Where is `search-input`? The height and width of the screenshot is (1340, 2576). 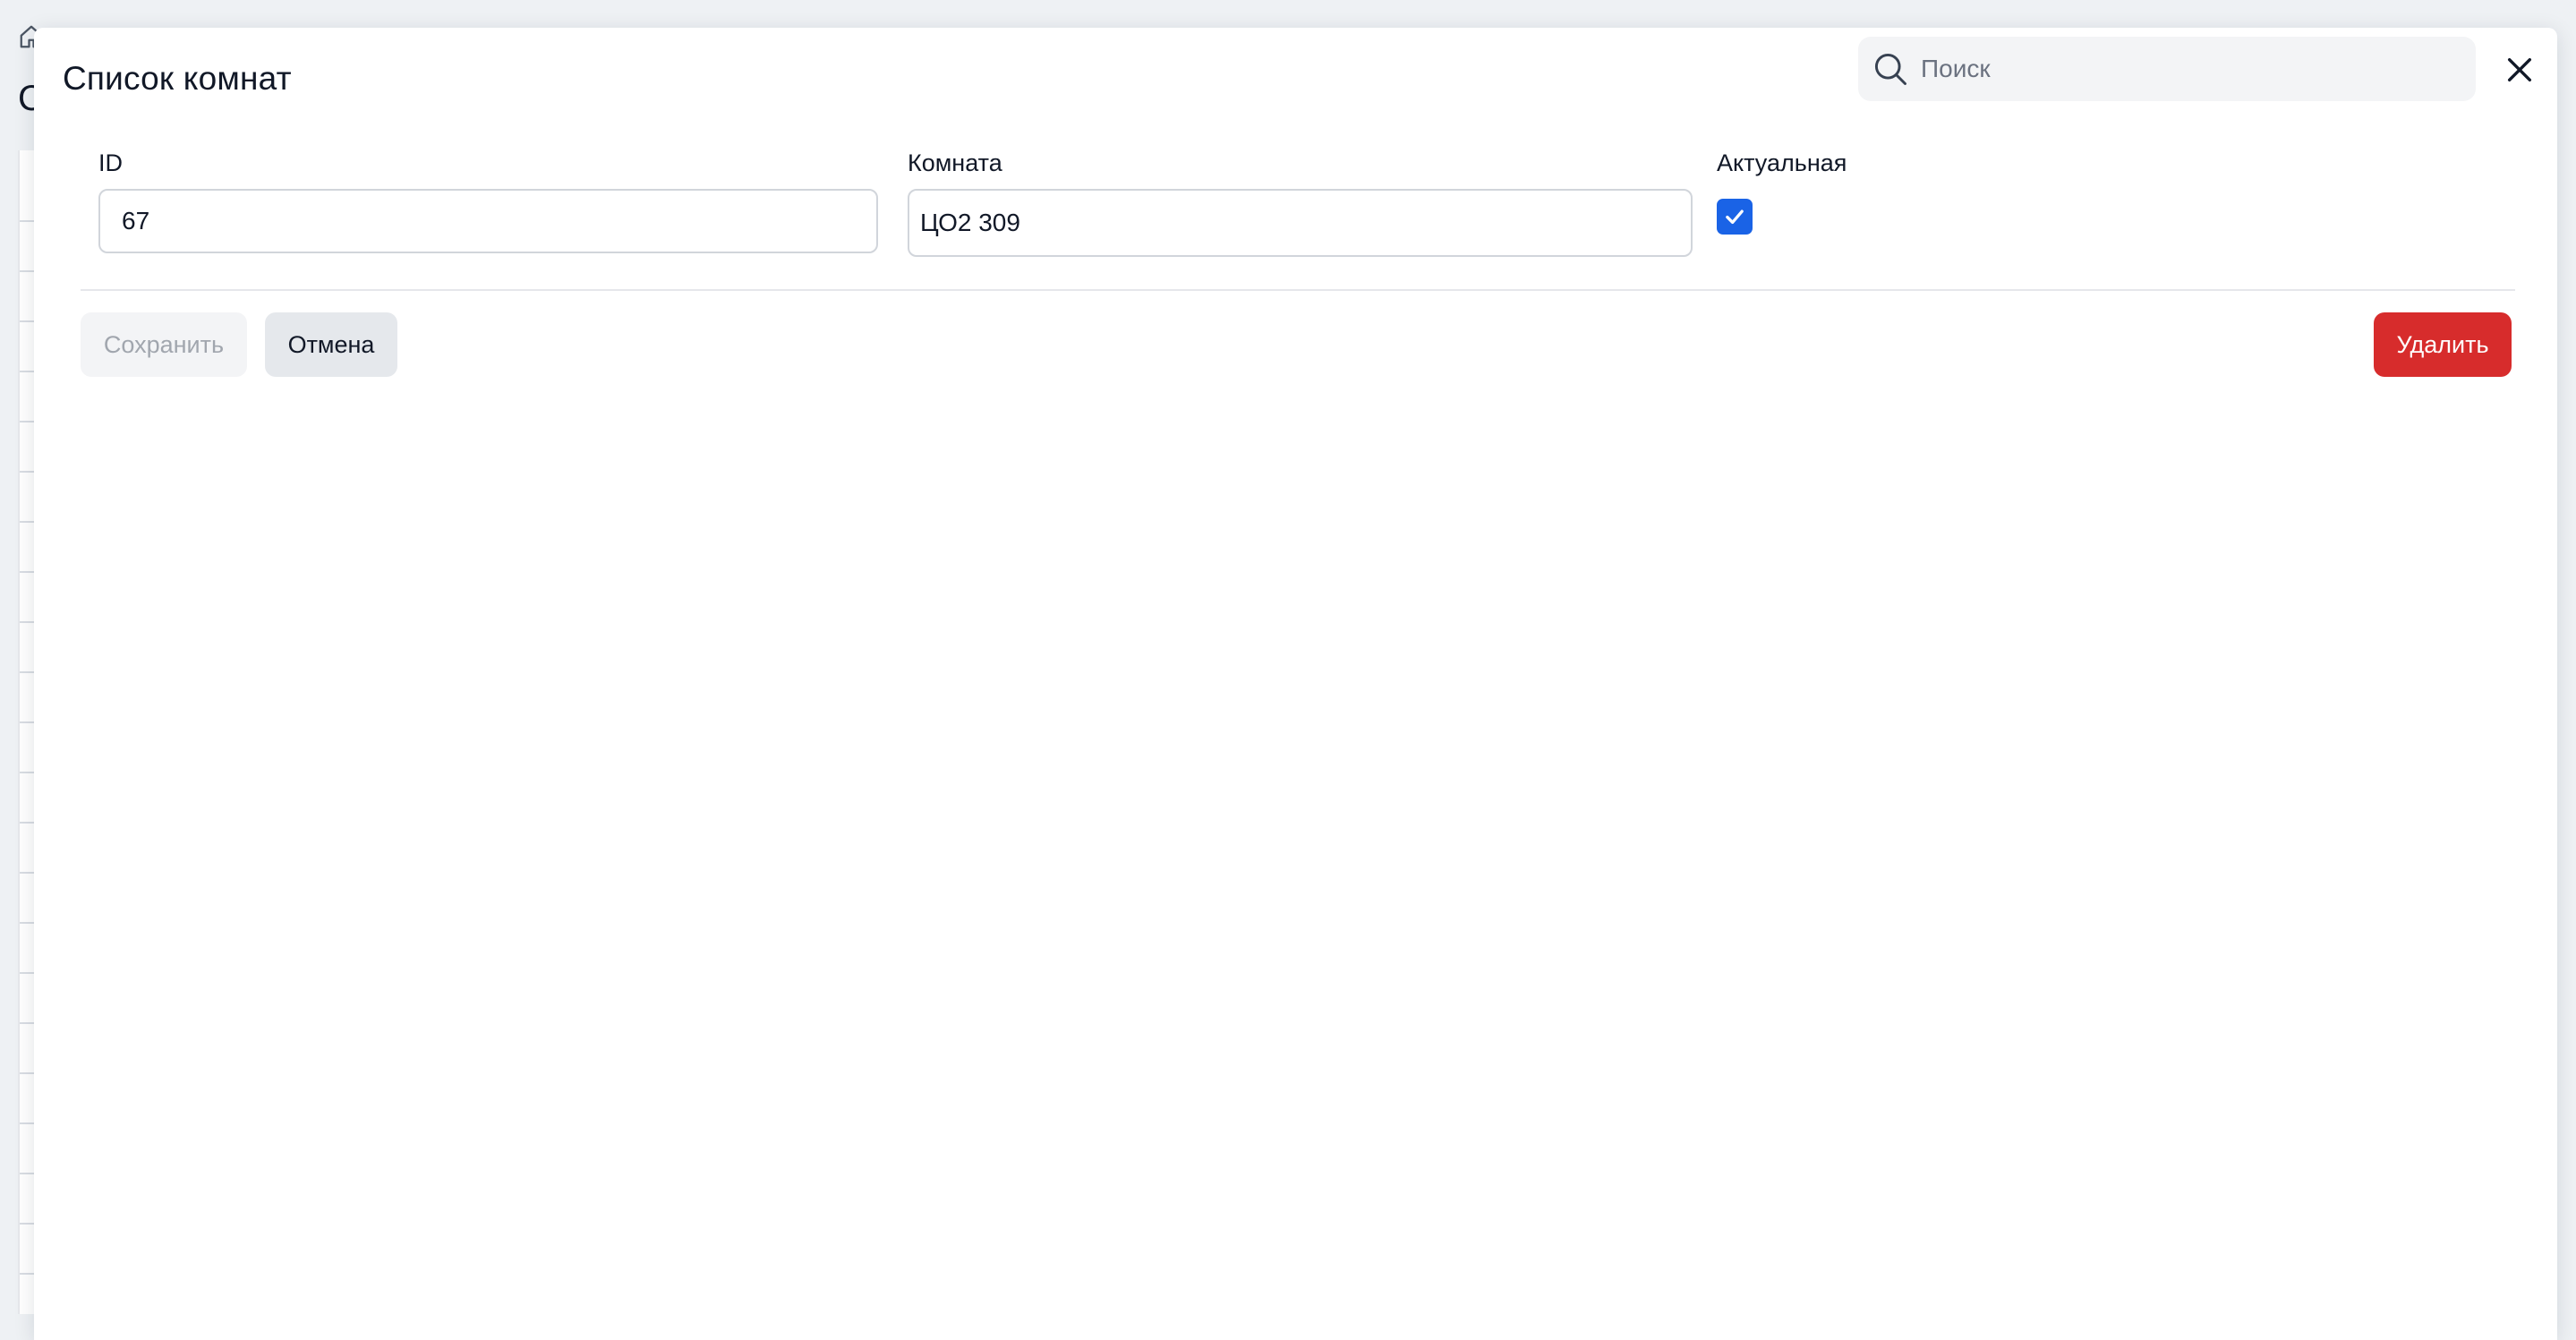
search-input is located at coordinates (2189, 69).